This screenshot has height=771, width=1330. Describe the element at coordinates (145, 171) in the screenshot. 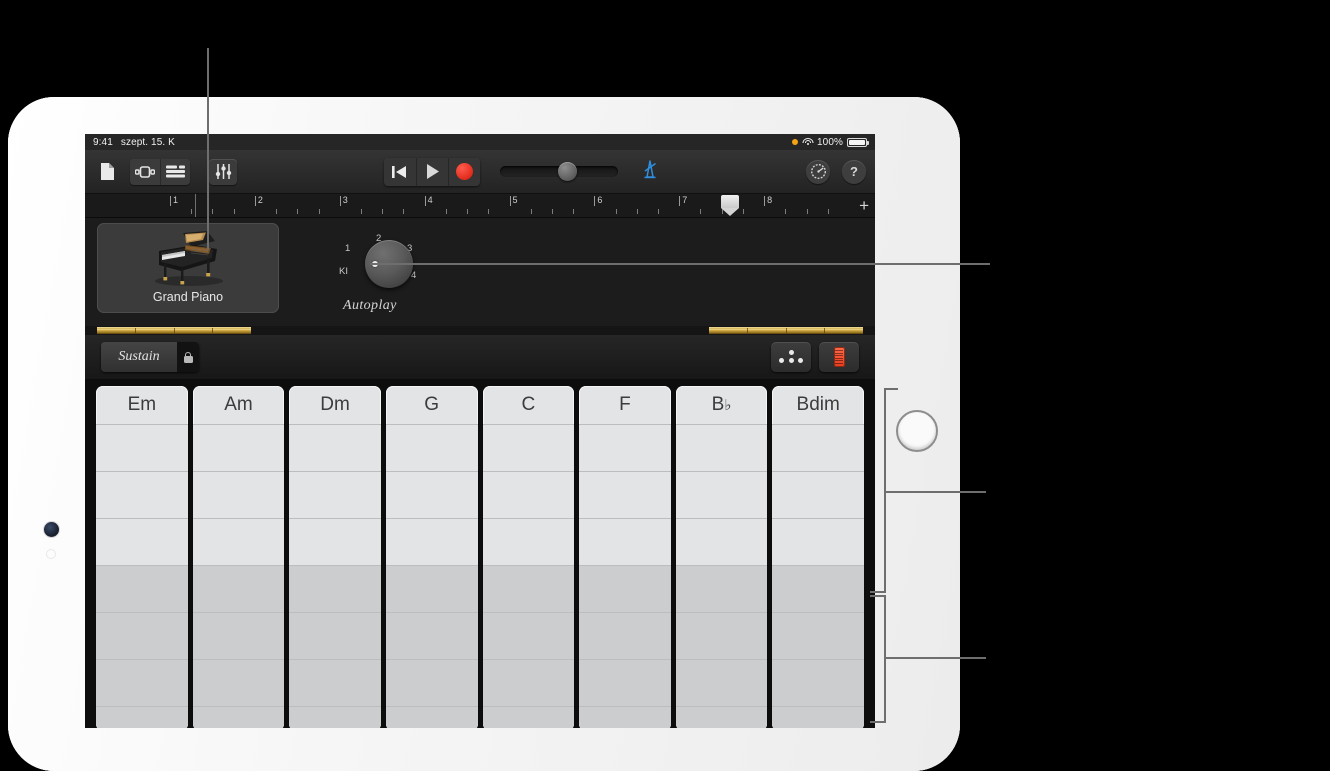

I see `instrument-view-icon` at that location.